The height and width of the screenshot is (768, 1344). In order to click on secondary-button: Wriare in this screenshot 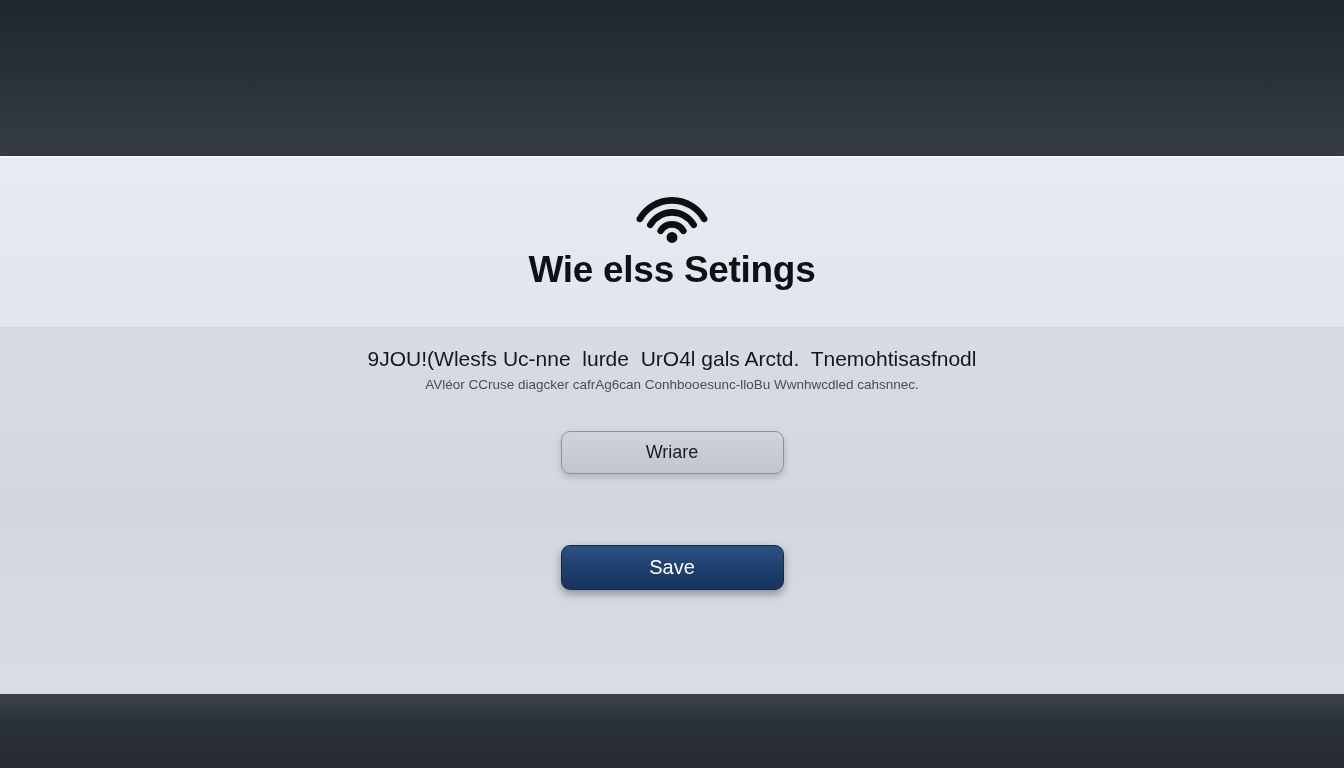, I will do `click(672, 452)`.